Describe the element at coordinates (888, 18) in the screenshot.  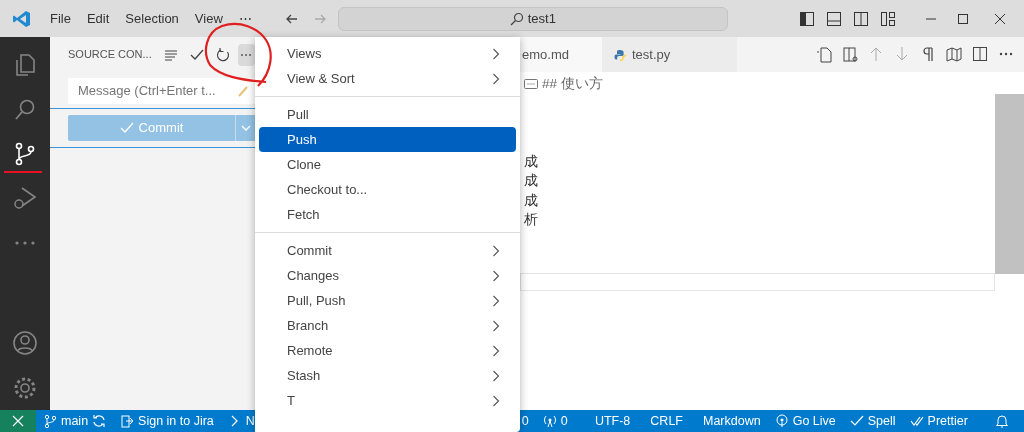
I see `layout-grid-icon` at that location.